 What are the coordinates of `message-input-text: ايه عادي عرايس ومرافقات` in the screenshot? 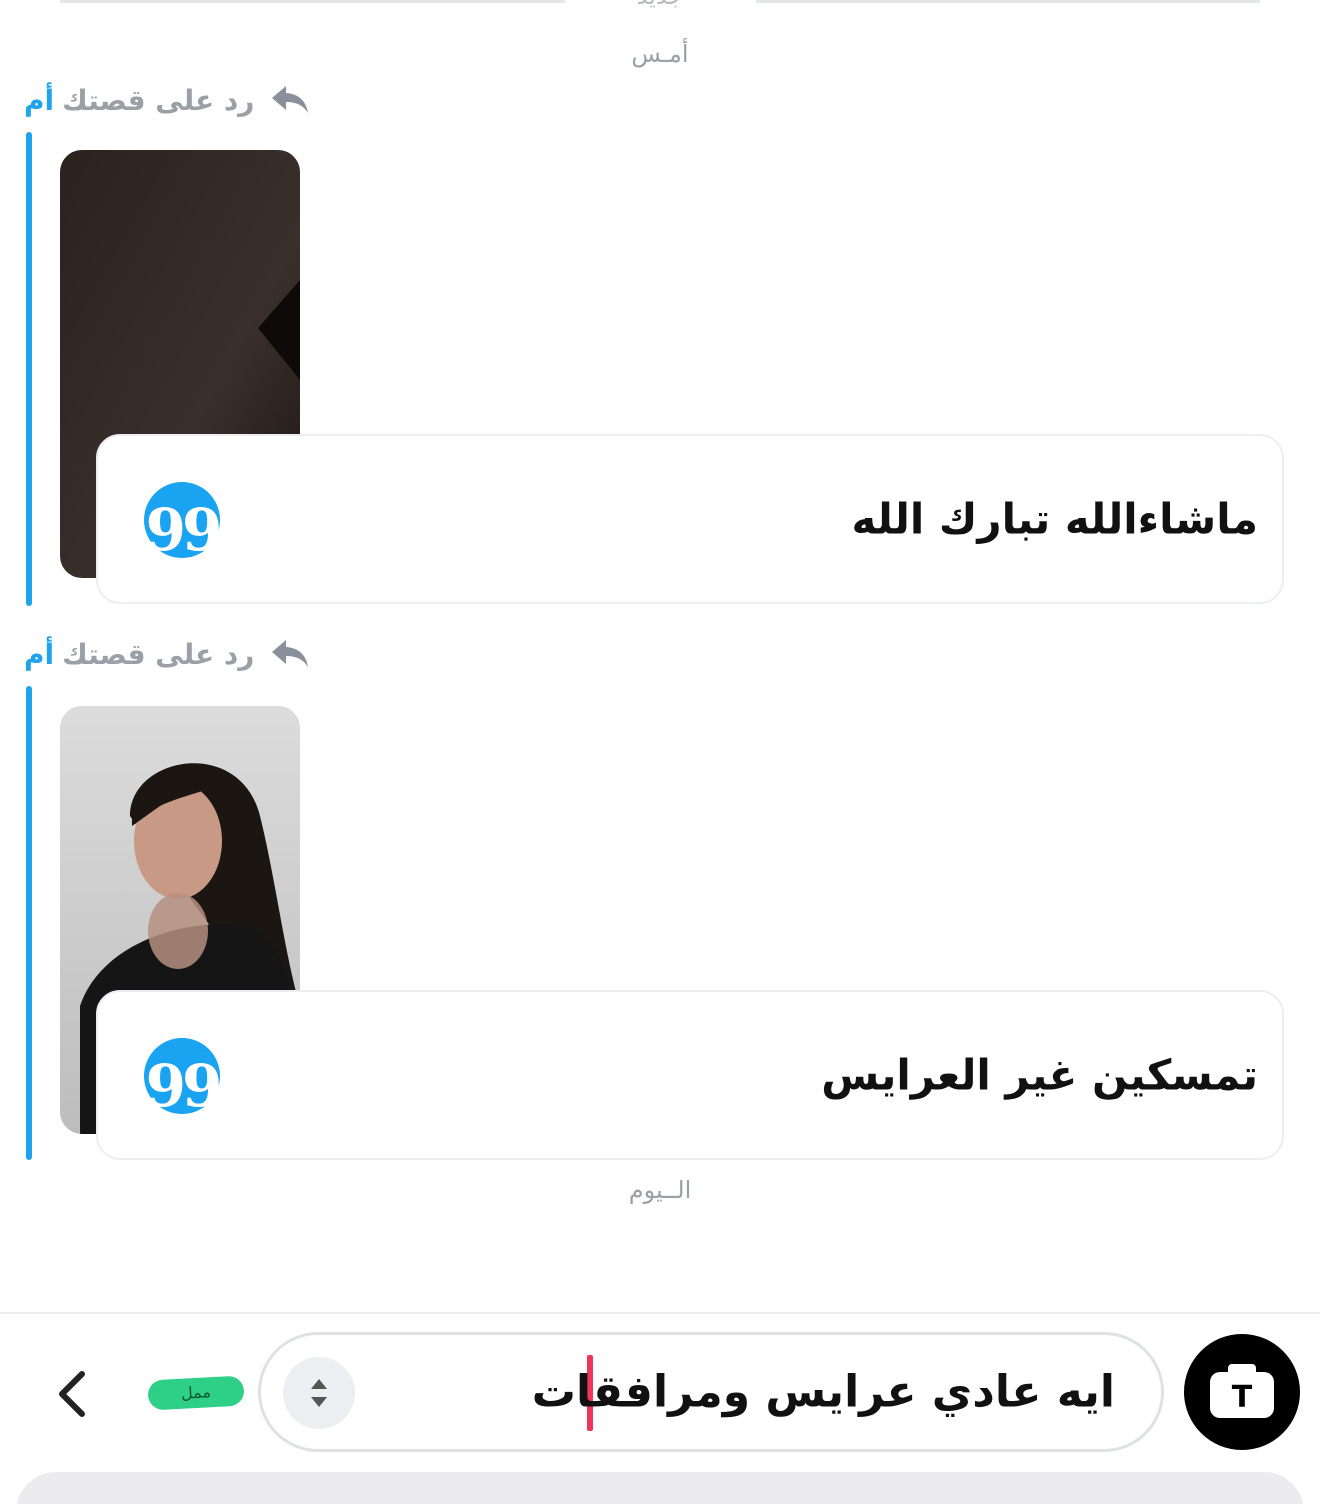 It's located at (823, 1392).